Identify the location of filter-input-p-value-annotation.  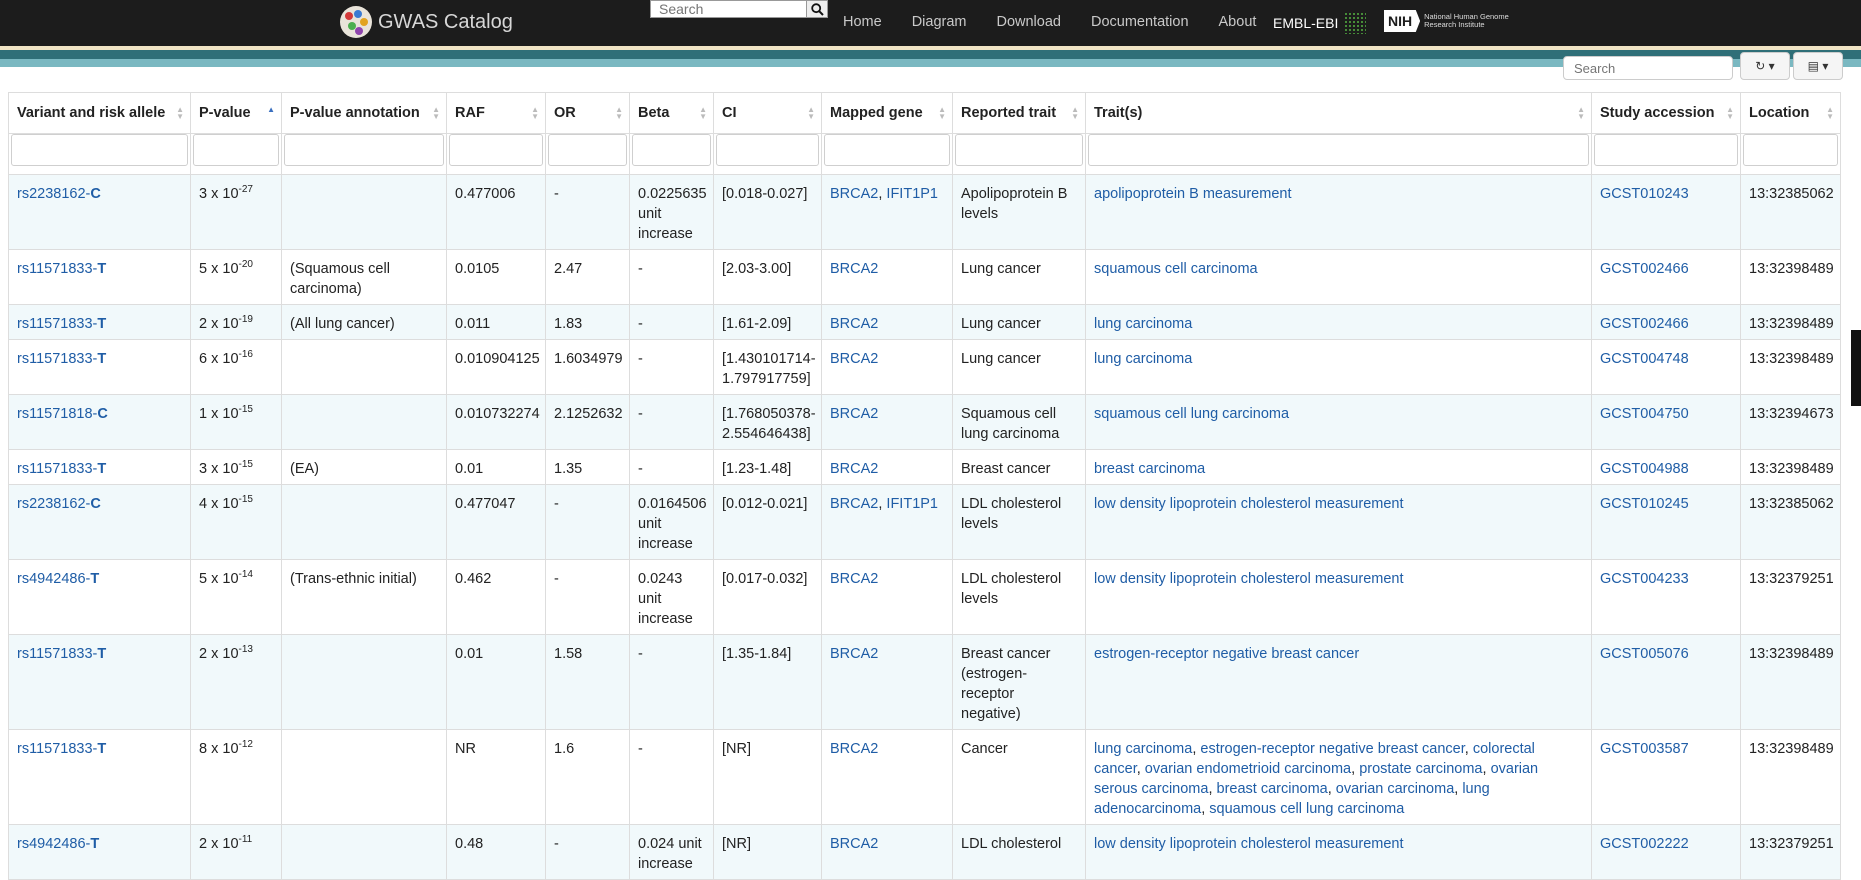
(364, 150).